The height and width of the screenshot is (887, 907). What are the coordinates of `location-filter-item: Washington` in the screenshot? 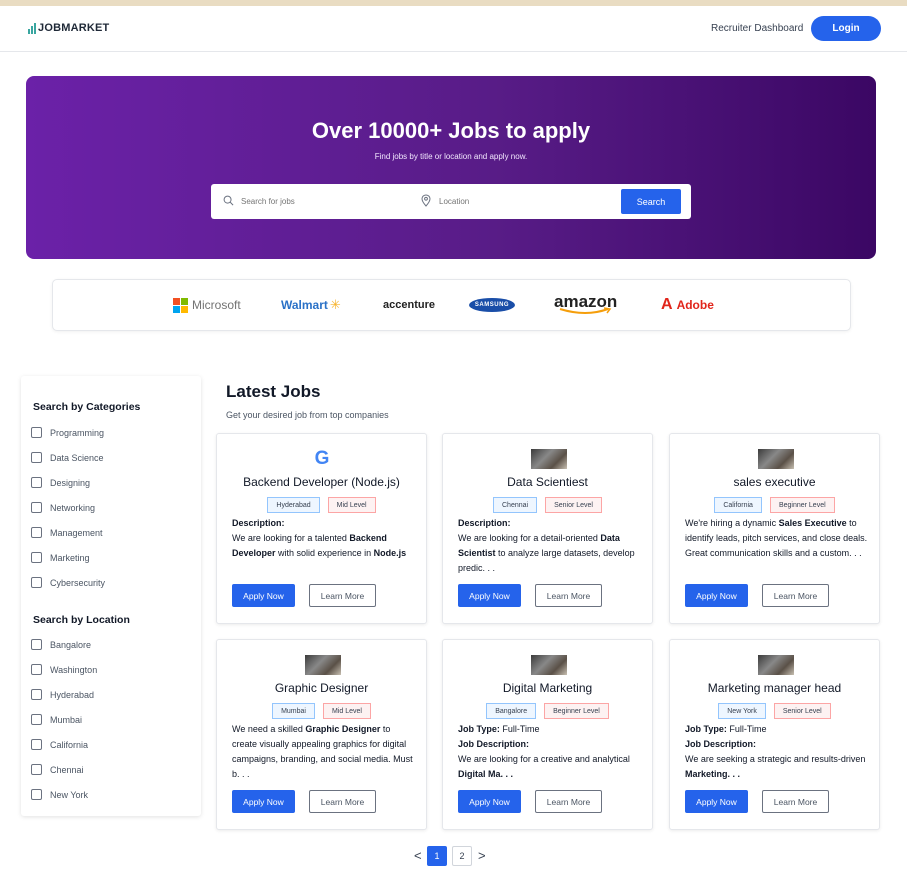 It's located at (64, 669).